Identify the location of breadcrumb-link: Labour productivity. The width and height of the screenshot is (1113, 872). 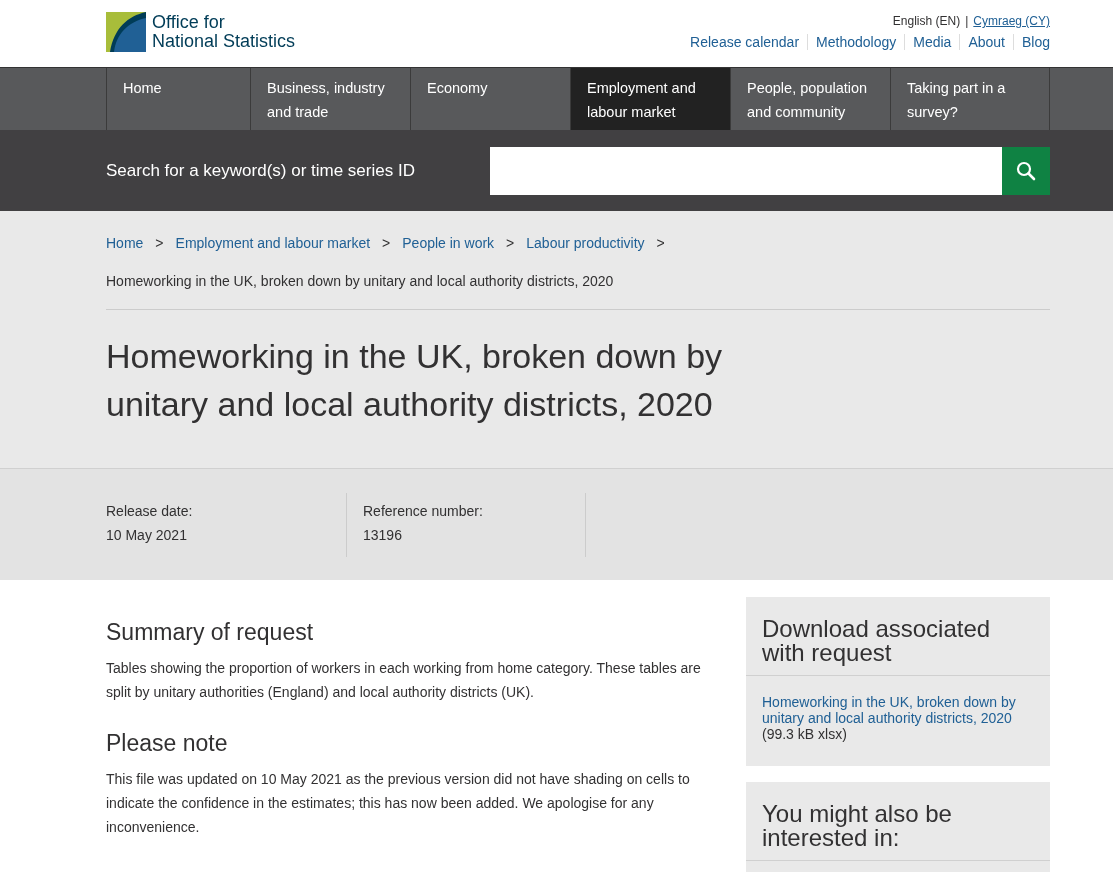
(585, 243).